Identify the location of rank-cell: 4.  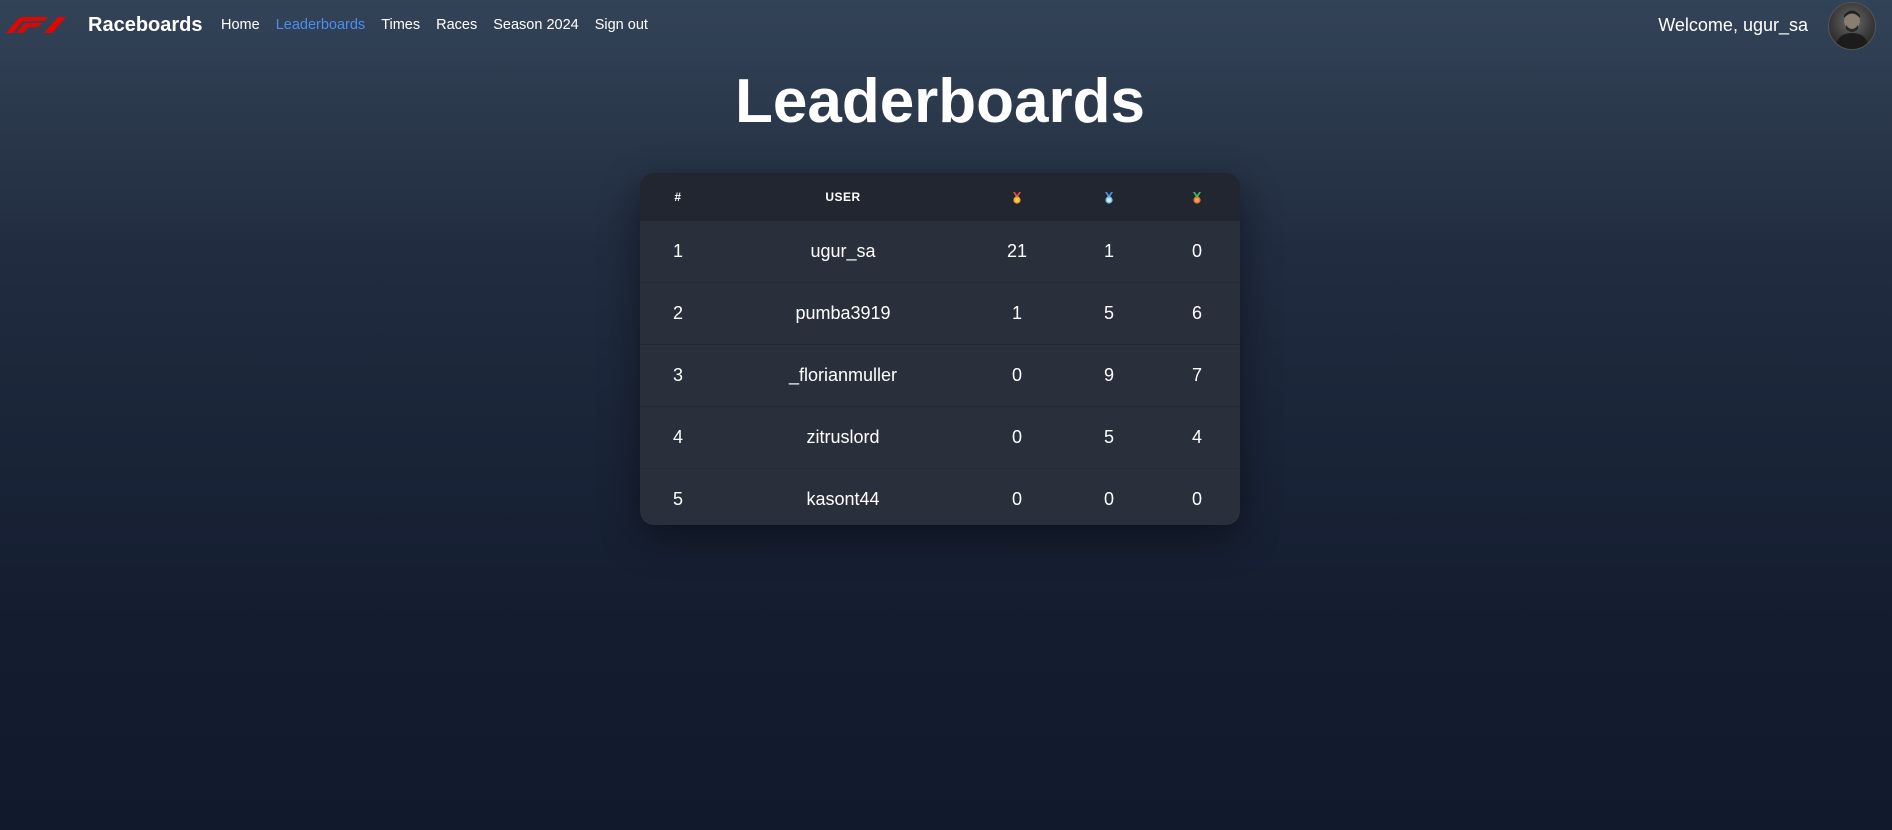
(677, 437).